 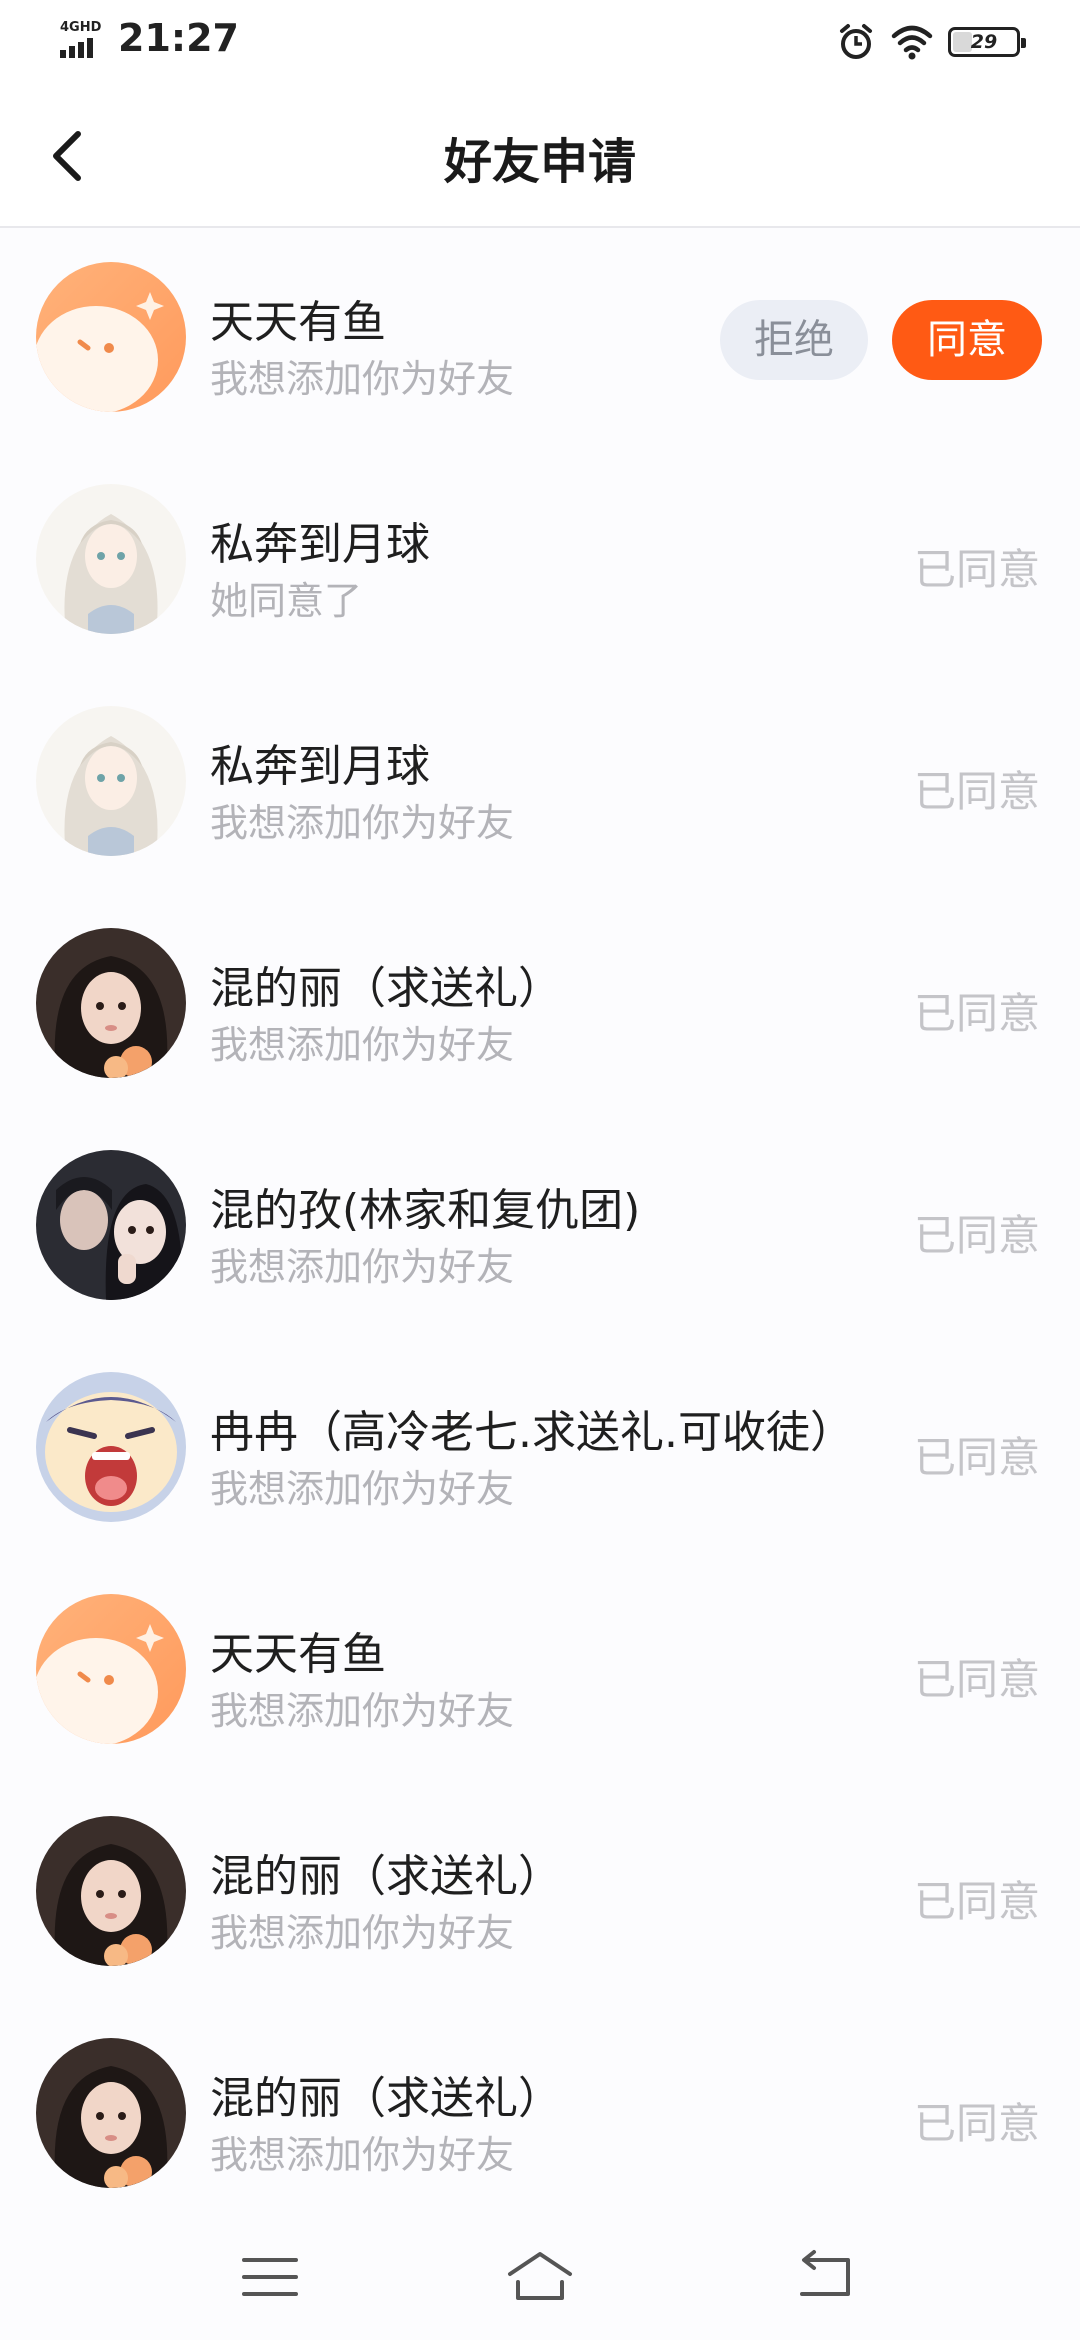 I want to click on network-type: 4GHD, so click(x=81, y=27).